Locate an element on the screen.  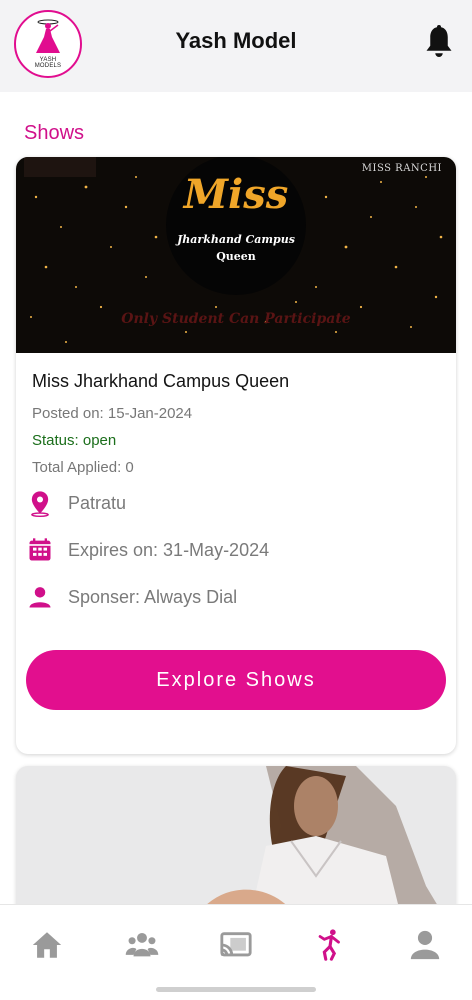
banner-subtitle-line2: Queen is located at coordinates (236, 256).